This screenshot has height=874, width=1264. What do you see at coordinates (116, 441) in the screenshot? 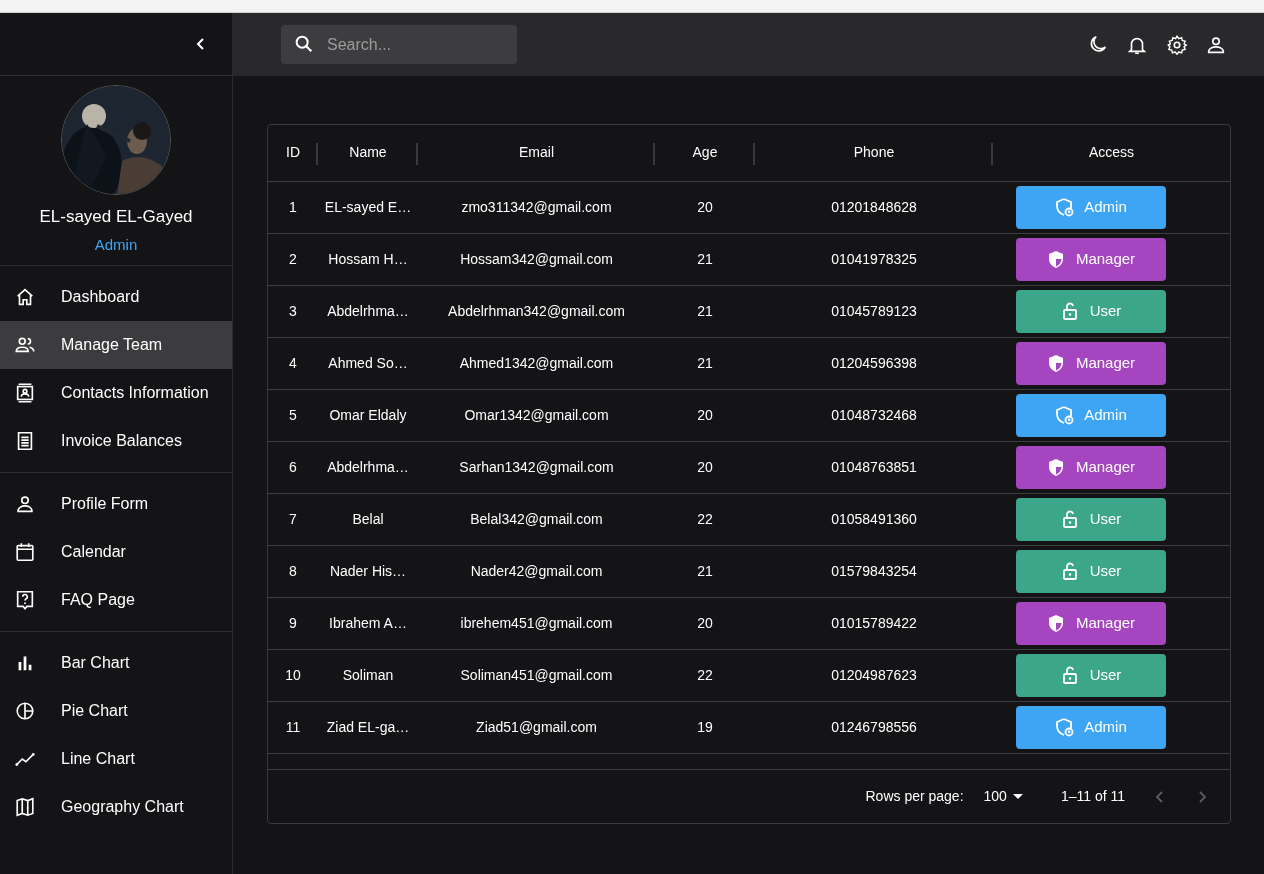
I see `sidebar-item: Invoice Balances` at bounding box center [116, 441].